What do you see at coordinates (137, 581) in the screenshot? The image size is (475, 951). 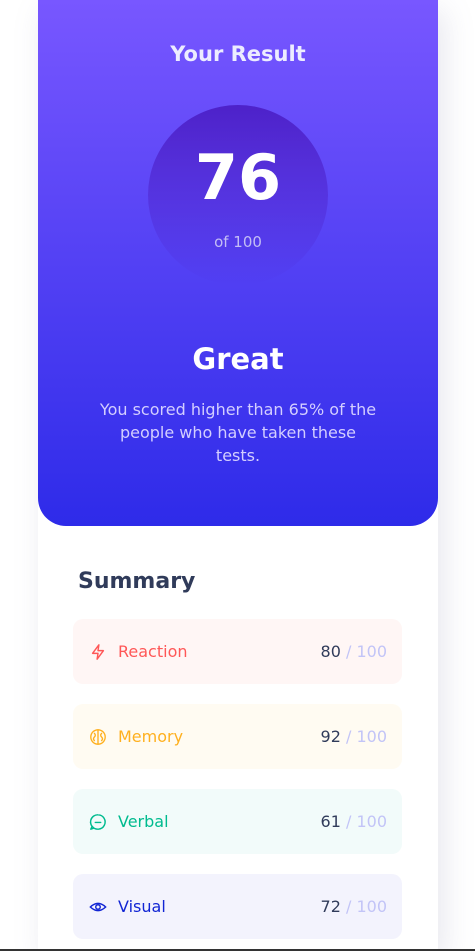 I see `summary-title: Summary` at bounding box center [137, 581].